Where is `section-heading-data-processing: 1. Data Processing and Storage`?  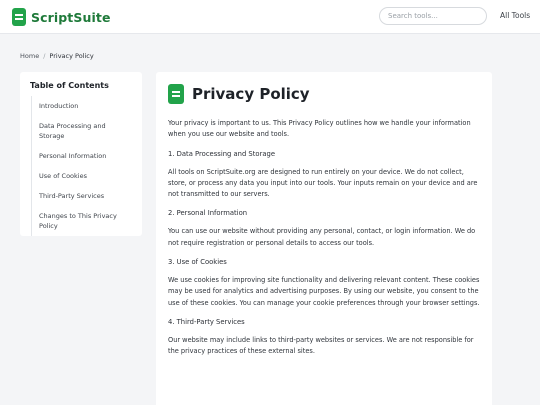
section-heading-data-processing: 1. Data Processing and Storage is located at coordinates (222, 153).